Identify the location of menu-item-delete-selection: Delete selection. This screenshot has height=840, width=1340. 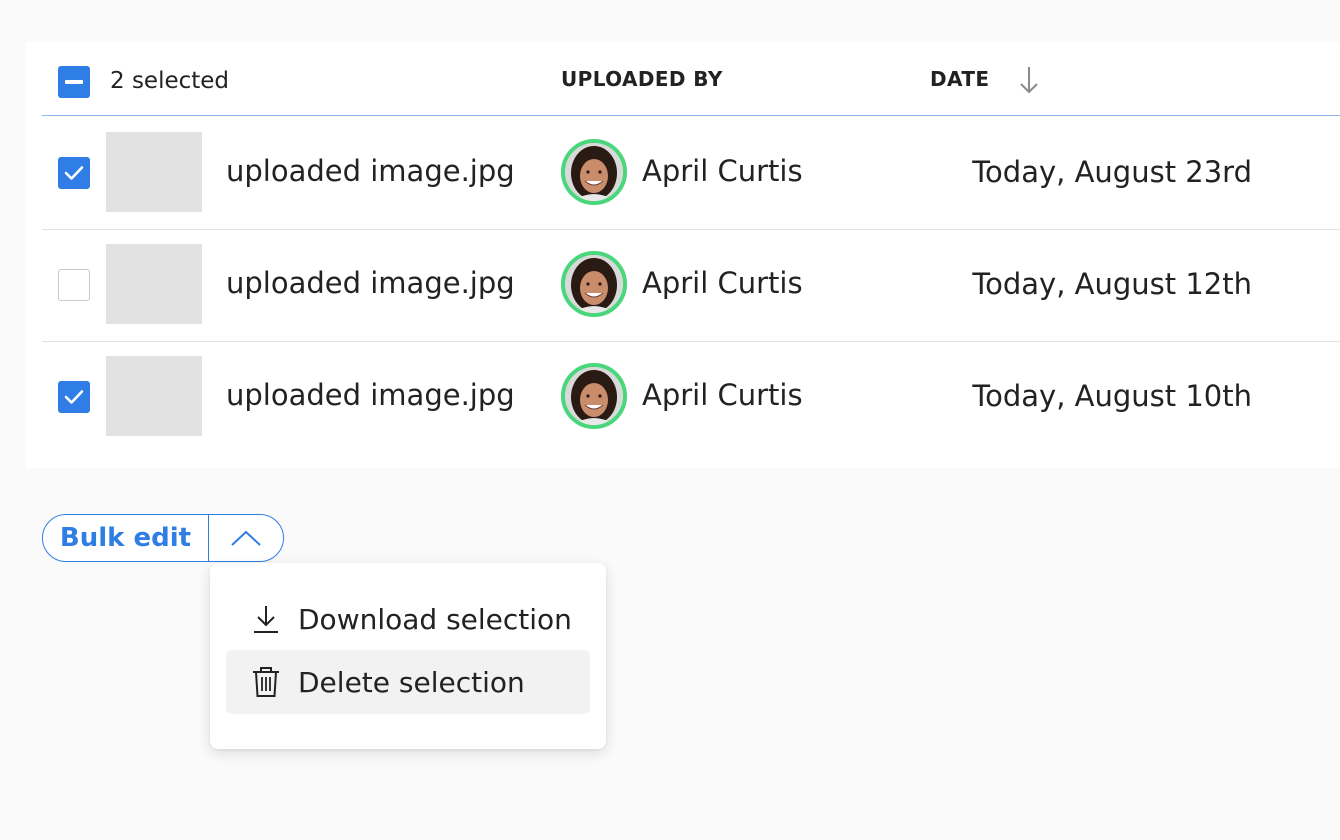
(408, 682).